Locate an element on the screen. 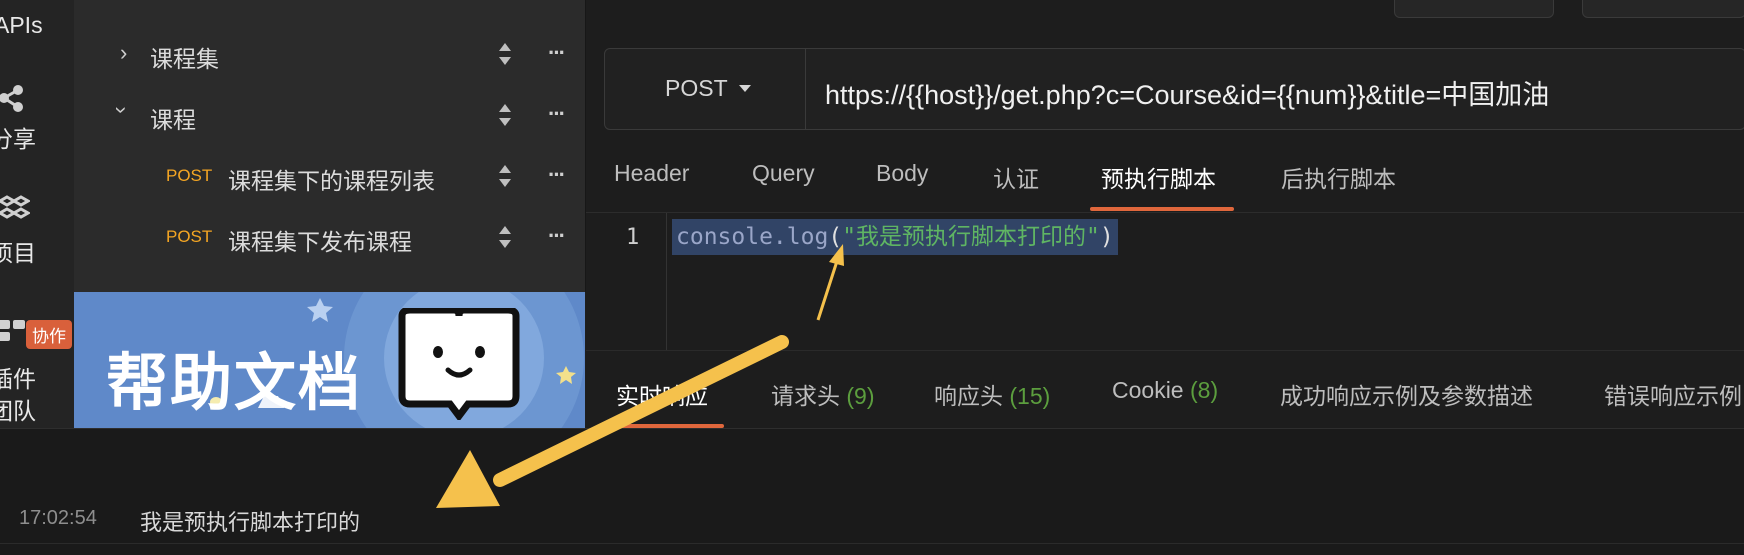 The image size is (1744, 555). api-docs-button is located at coordinates (1474, 9).